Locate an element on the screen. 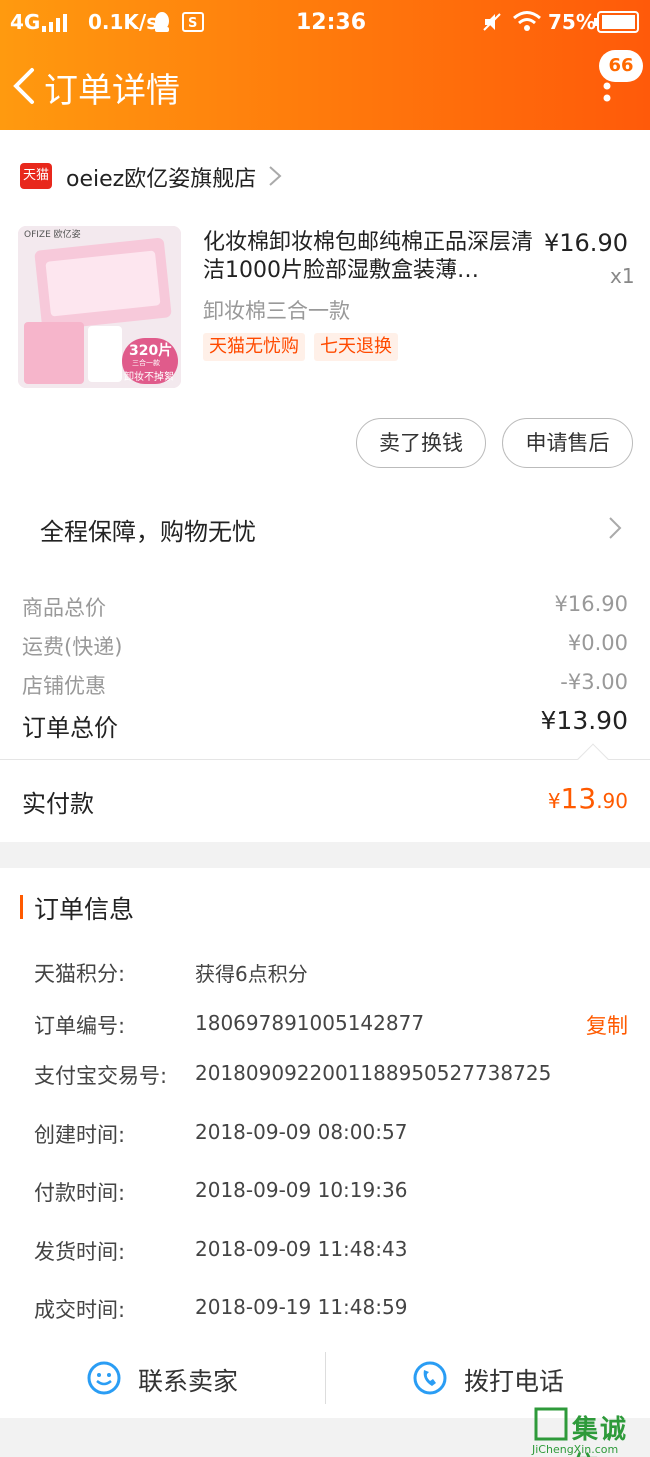 Image resolution: width=650 pixels, height=1457 pixels. paid-label: 实付款 is located at coordinates (58, 804).